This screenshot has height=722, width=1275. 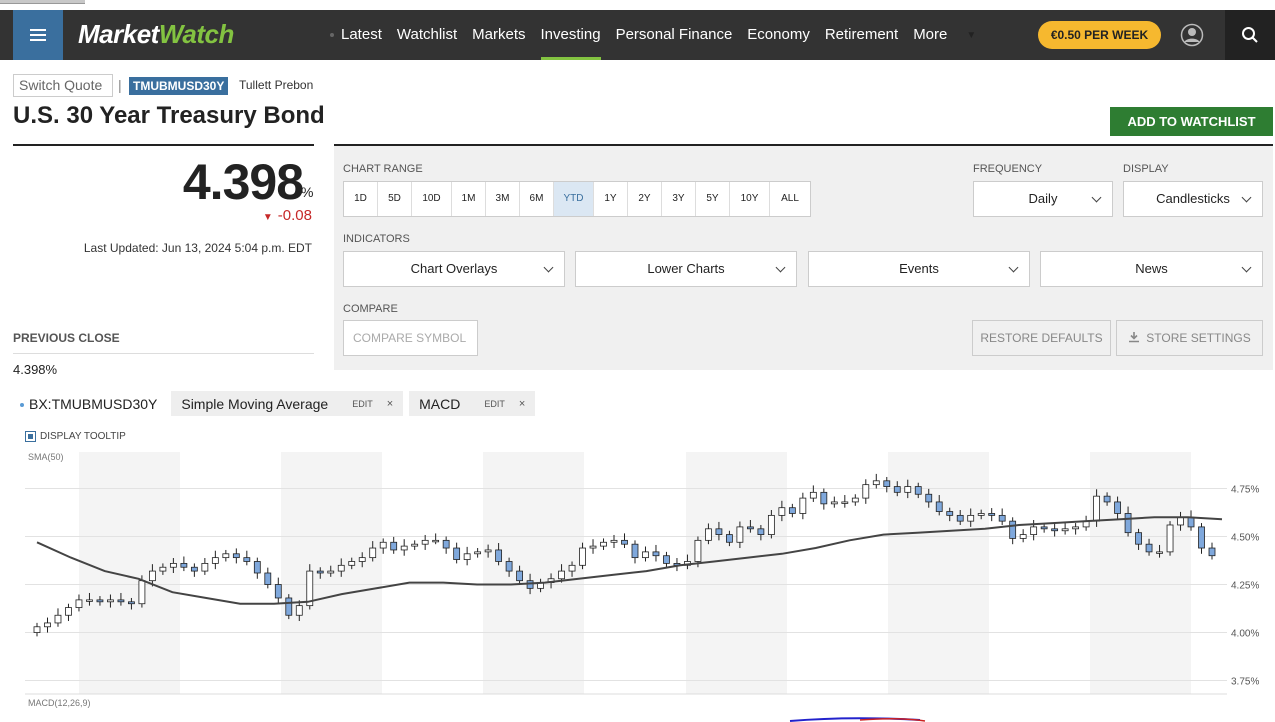 What do you see at coordinates (1099, 35) in the screenshot?
I see `subscribe-button: €0.50 PER WEEK` at bounding box center [1099, 35].